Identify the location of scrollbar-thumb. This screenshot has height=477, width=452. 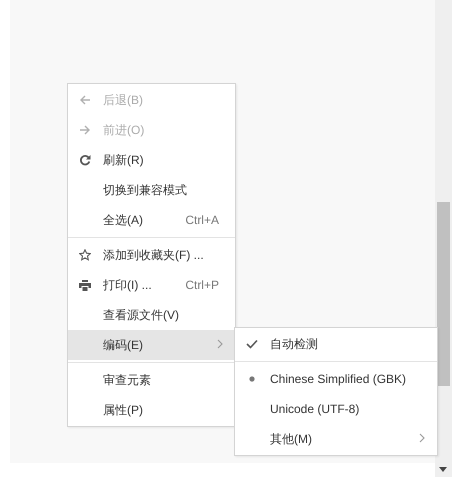
(443, 294).